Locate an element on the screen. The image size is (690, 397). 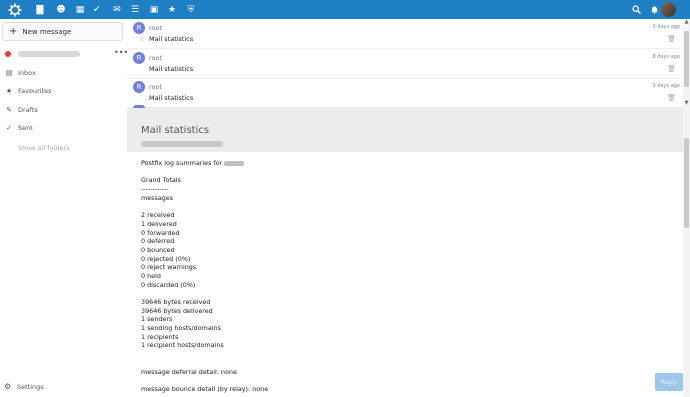
stat-line: 0 rejected (0%) is located at coordinates (166, 258).